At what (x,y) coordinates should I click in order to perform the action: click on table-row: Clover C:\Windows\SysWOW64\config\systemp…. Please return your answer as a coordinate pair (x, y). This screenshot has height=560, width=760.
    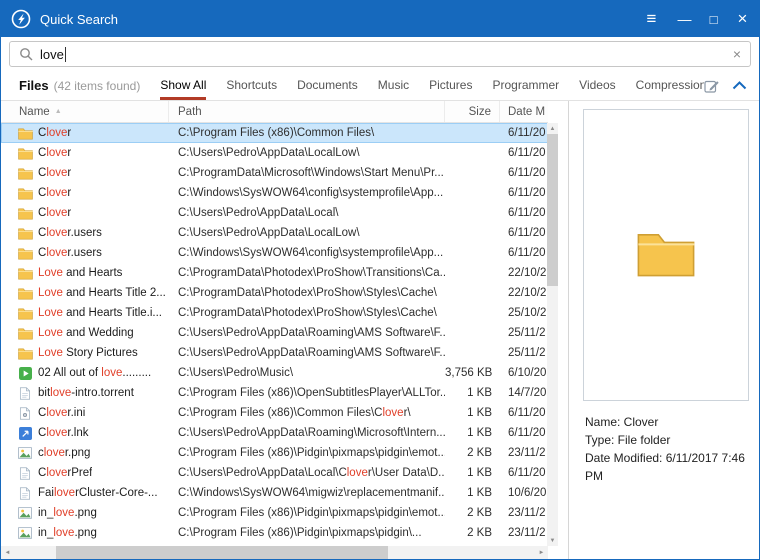
    Looking at the image, I should click on (274, 193).